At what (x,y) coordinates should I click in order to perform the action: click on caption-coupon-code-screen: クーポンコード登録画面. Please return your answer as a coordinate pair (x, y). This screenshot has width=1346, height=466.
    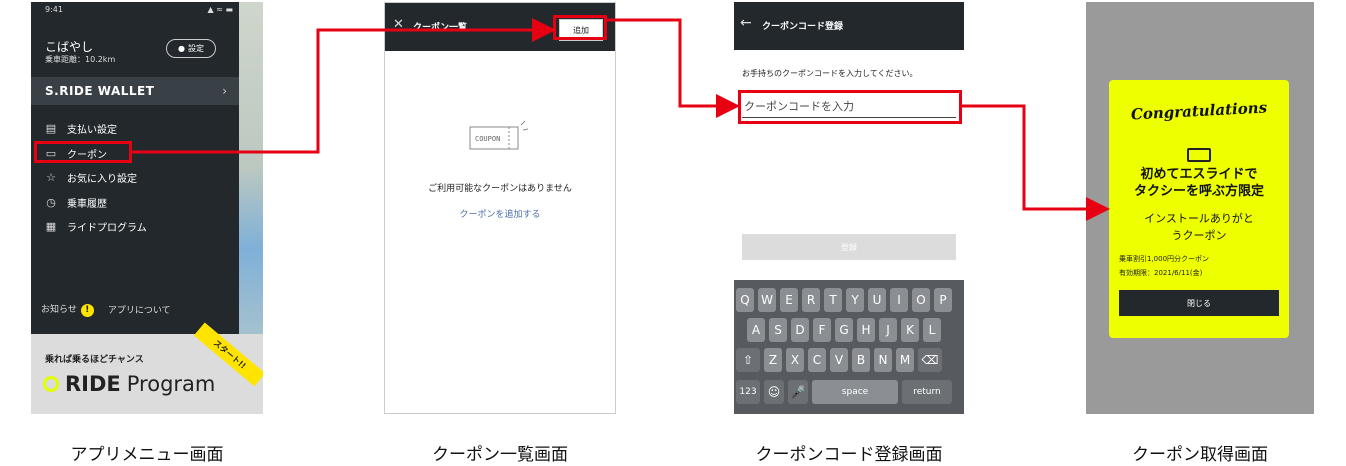
    Looking at the image, I should click on (849, 455).